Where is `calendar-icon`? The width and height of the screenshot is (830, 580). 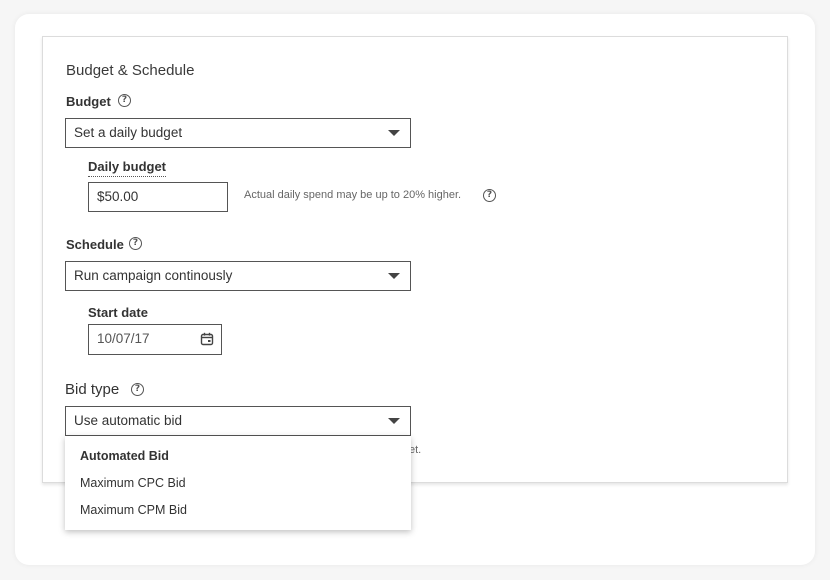
calendar-icon is located at coordinates (207, 339).